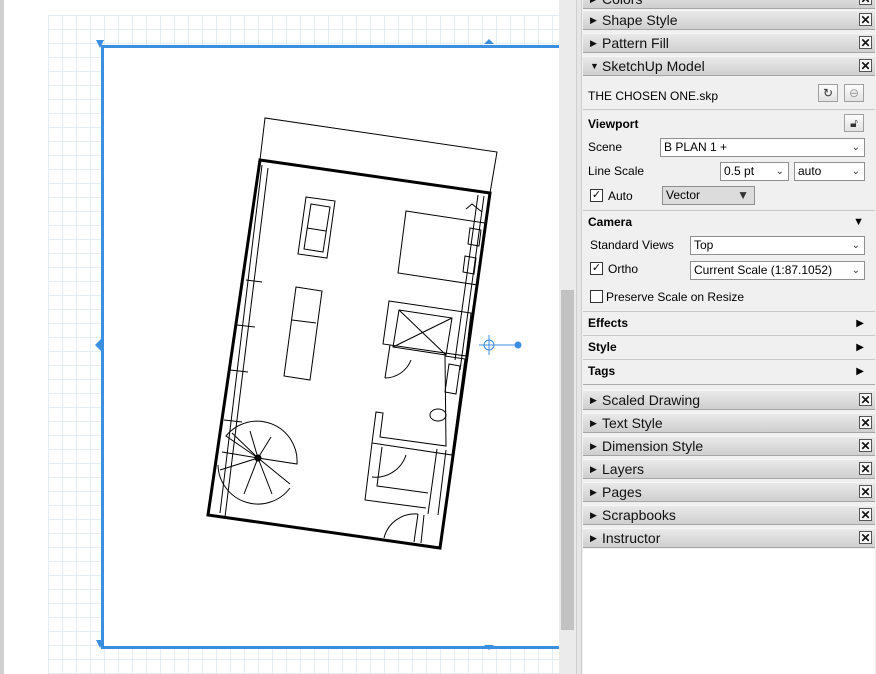  What do you see at coordinates (610, 222) in the screenshot?
I see `camera-heading: Camera` at bounding box center [610, 222].